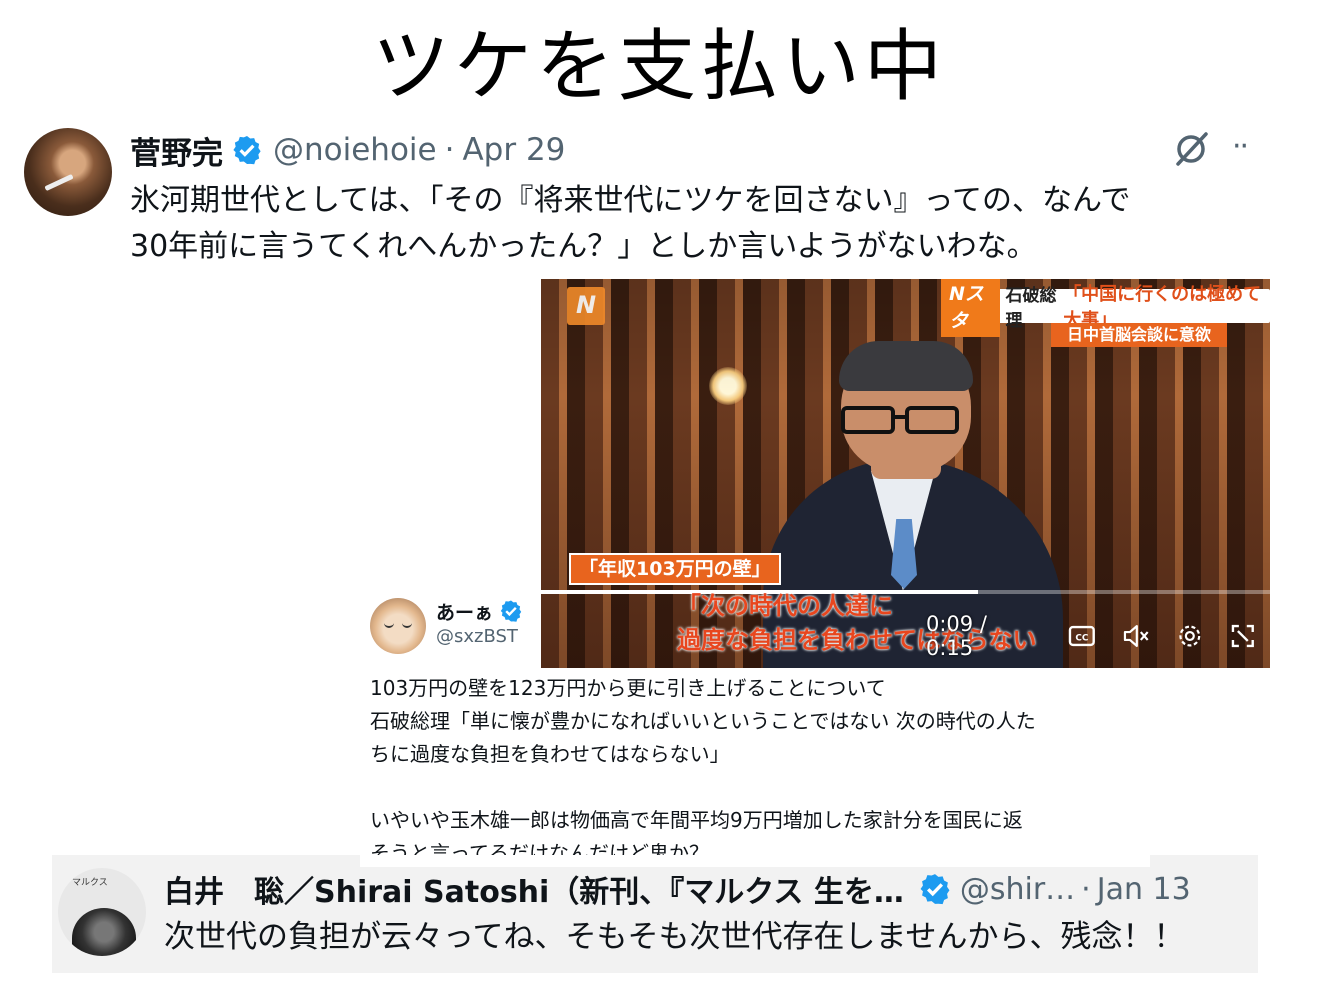 The width and height of the screenshot is (1318, 987). I want to click on quote-author-handle: @sxzBST, so click(477, 636).